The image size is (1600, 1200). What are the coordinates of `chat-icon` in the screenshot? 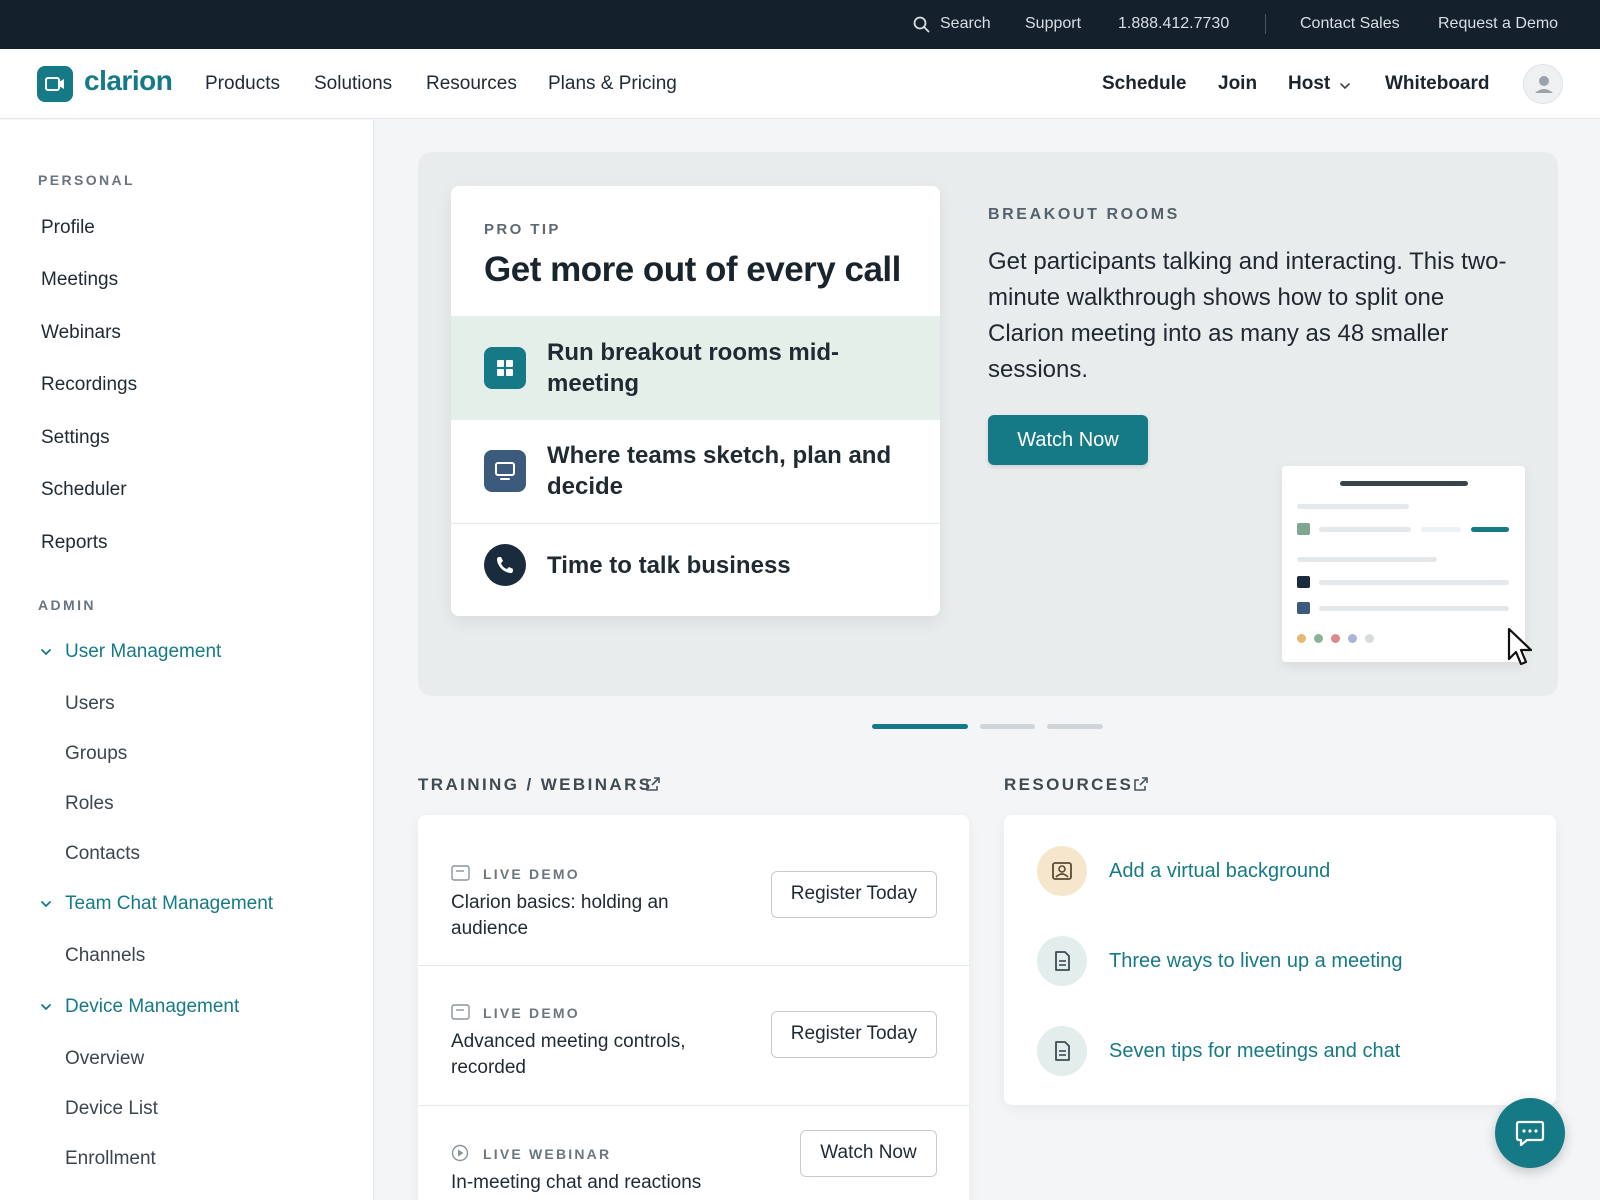 It's located at (1530, 1133).